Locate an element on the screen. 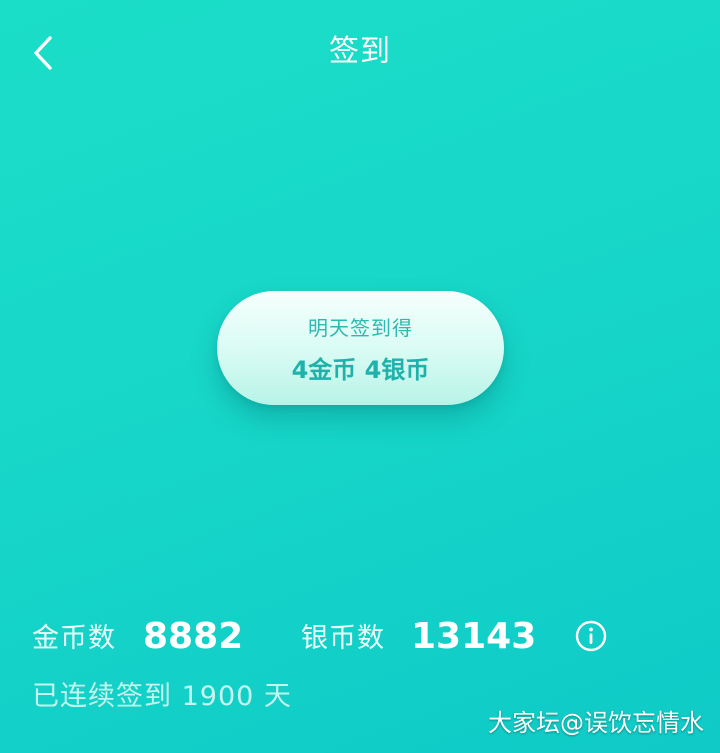 This screenshot has height=753, width=720. watermark: 大家坛@误饮忘情水 is located at coordinates (596, 723).